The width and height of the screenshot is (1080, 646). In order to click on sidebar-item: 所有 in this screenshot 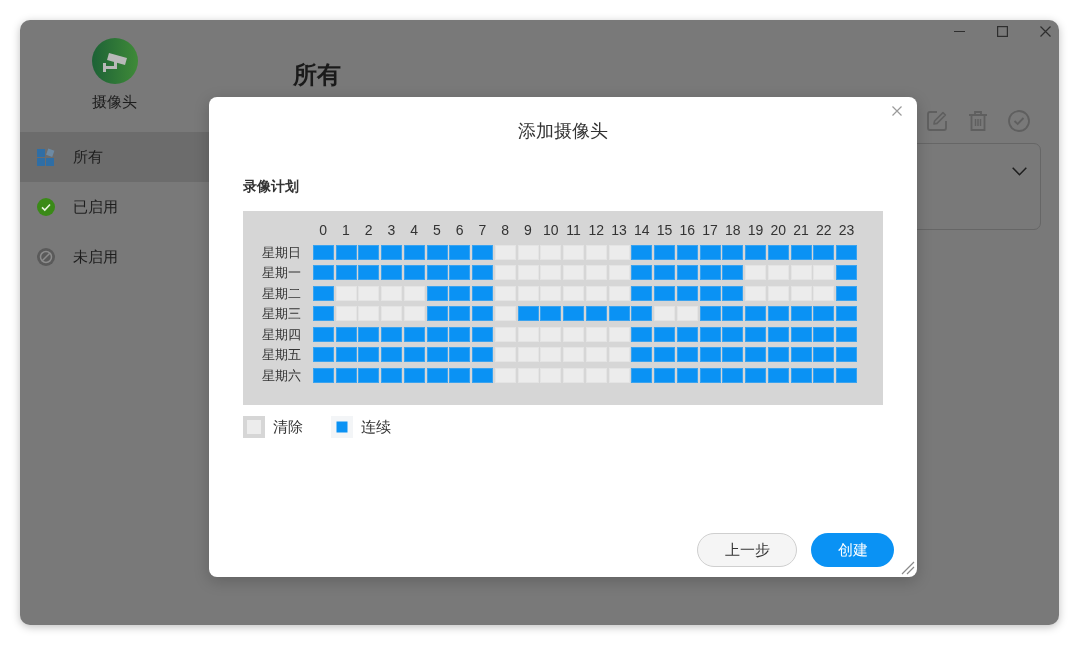, I will do `click(114, 157)`.